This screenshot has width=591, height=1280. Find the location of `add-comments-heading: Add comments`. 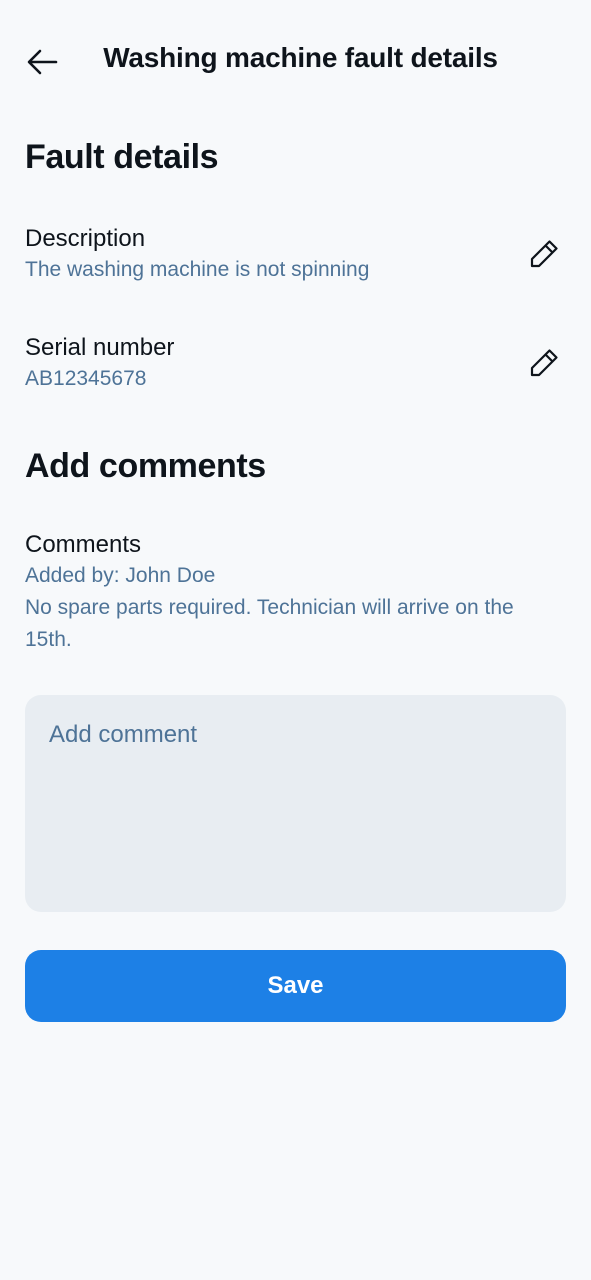

add-comments-heading: Add comments is located at coordinates (145, 466).